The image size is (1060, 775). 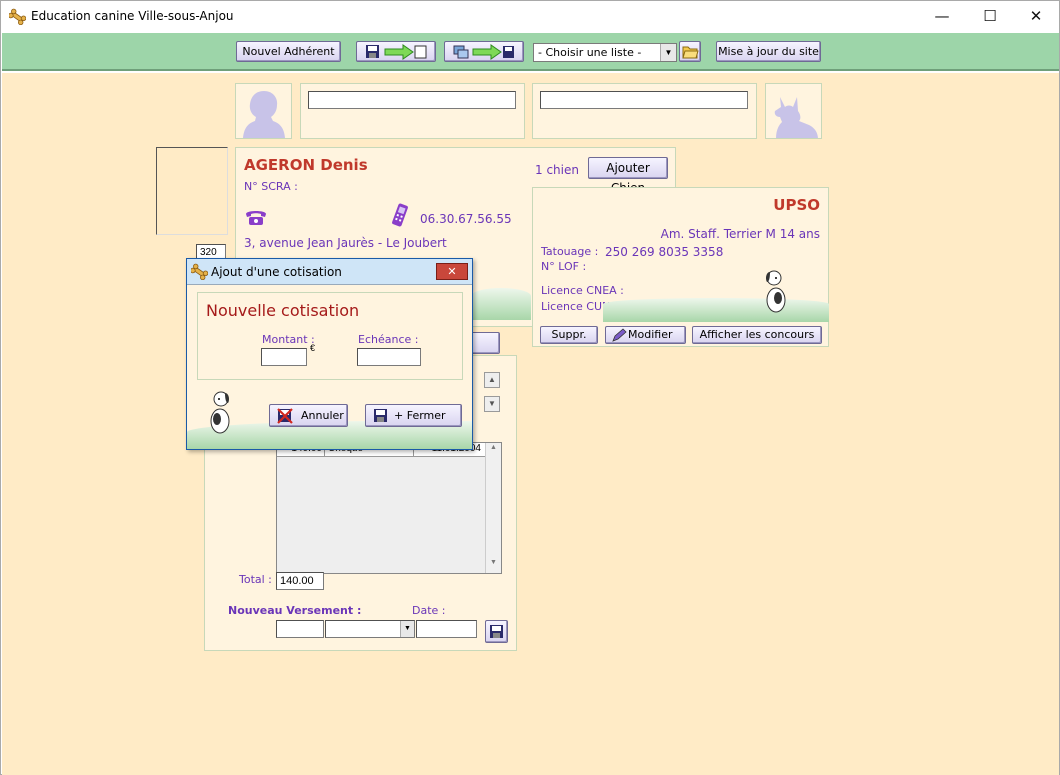 I want to click on payments-list: 140.00 Chèque 11.01.2004 ▲ ▼, so click(x=389, y=508).